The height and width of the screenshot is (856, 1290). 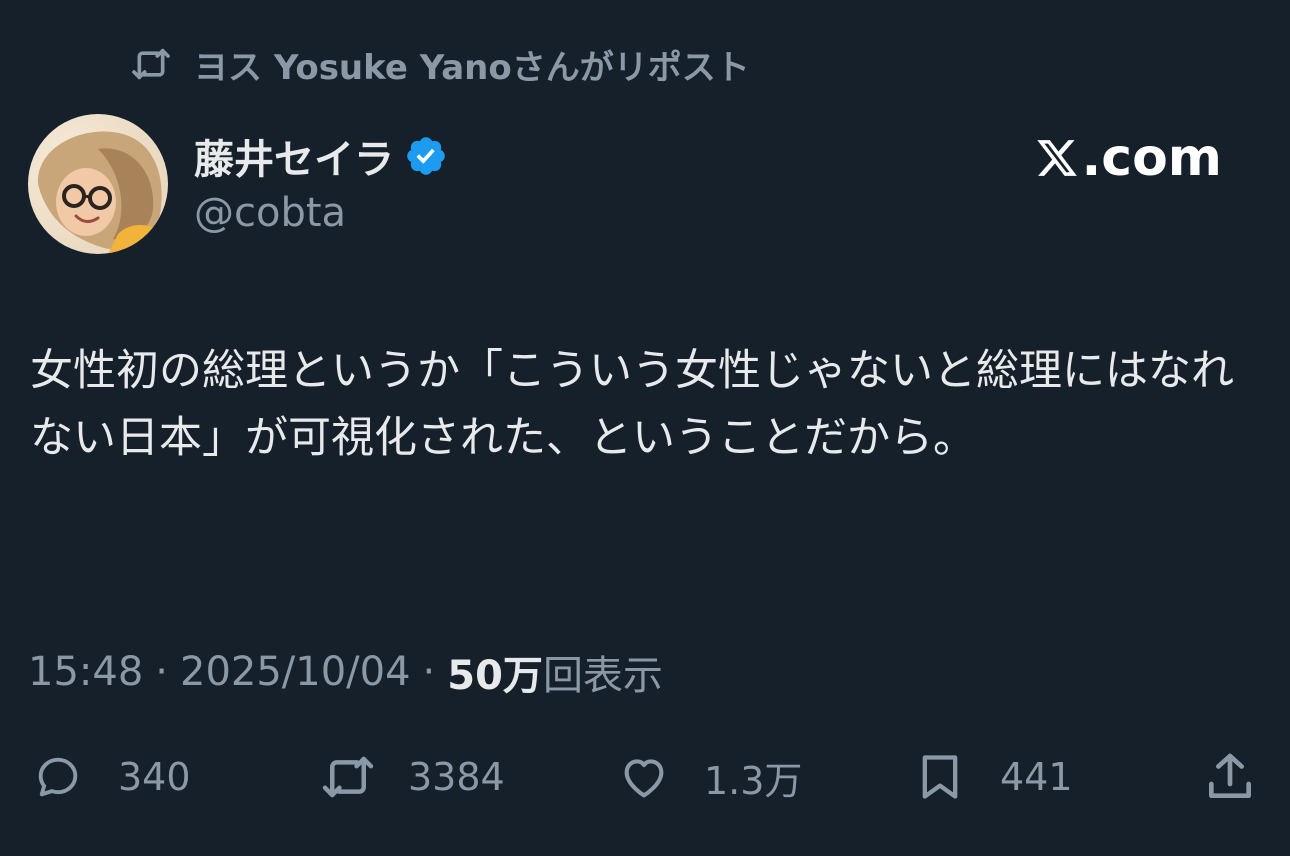 I want to click on reply-icon, so click(x=58, y=777).